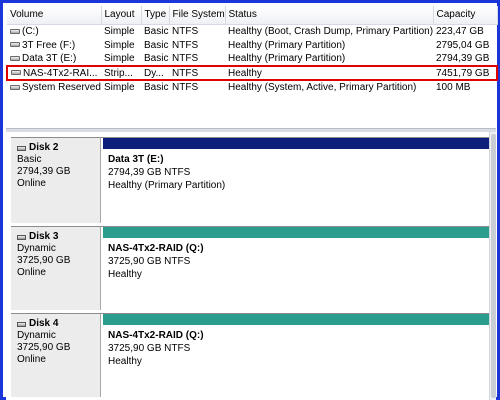  I want to click on disk-info: Disk 4 Dynamic 3725,90 GB Online, so click(56, 355).